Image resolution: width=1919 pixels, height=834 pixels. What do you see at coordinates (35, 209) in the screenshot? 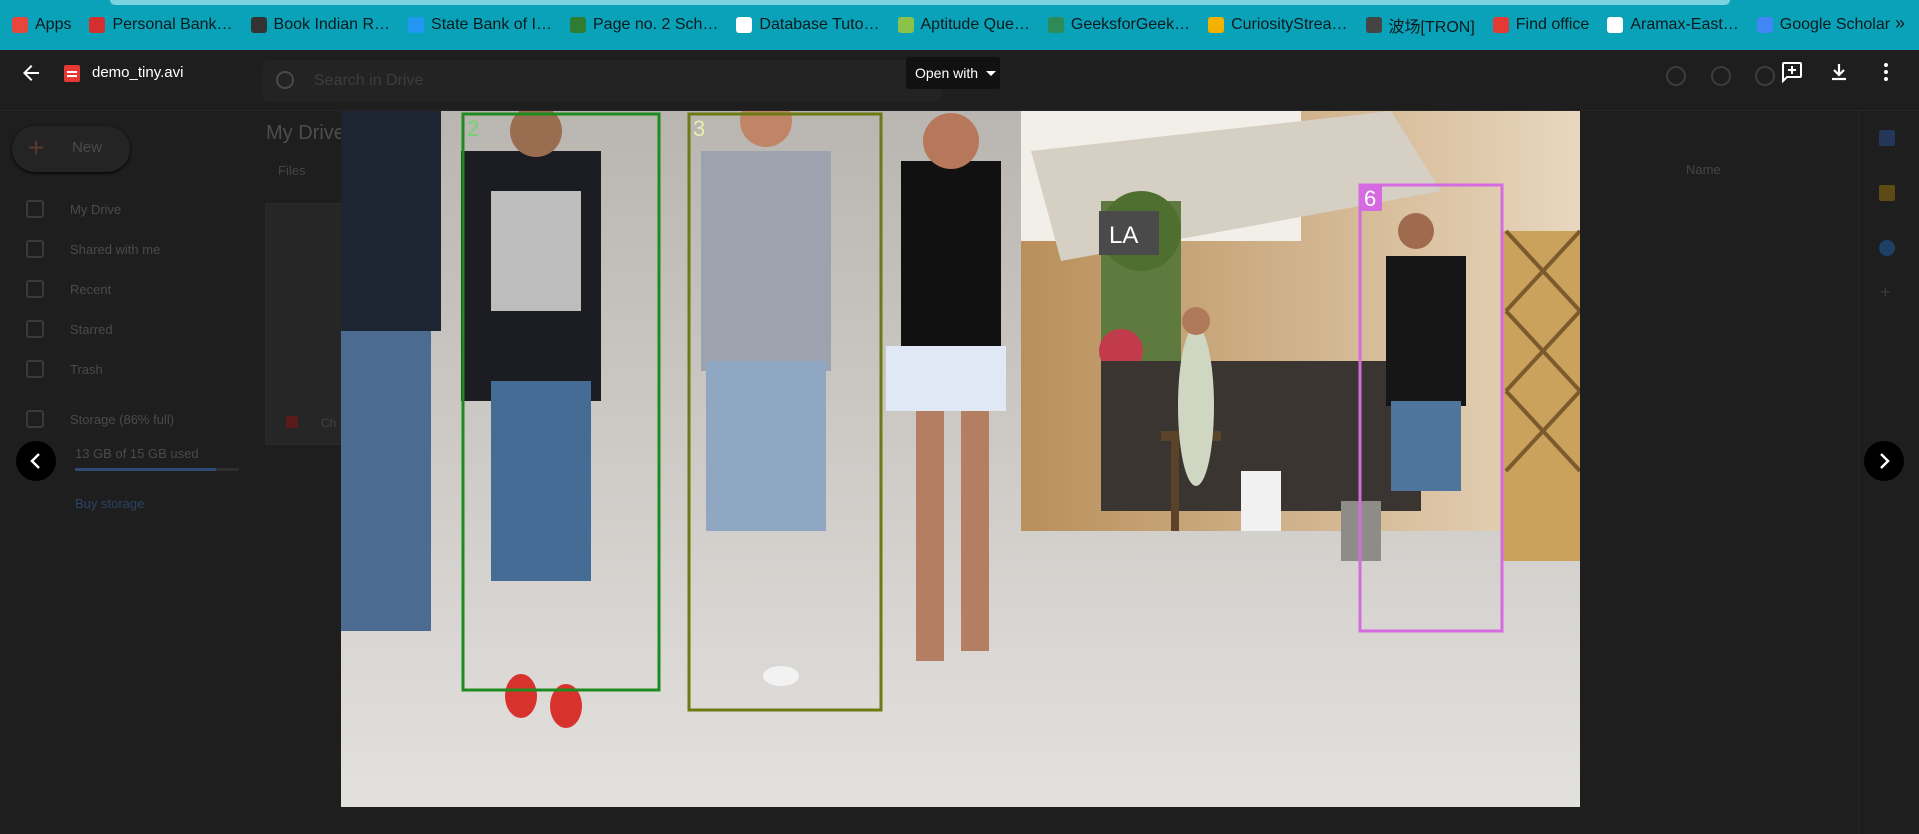
I see `drive-icon` at bounding box center [35, 209].